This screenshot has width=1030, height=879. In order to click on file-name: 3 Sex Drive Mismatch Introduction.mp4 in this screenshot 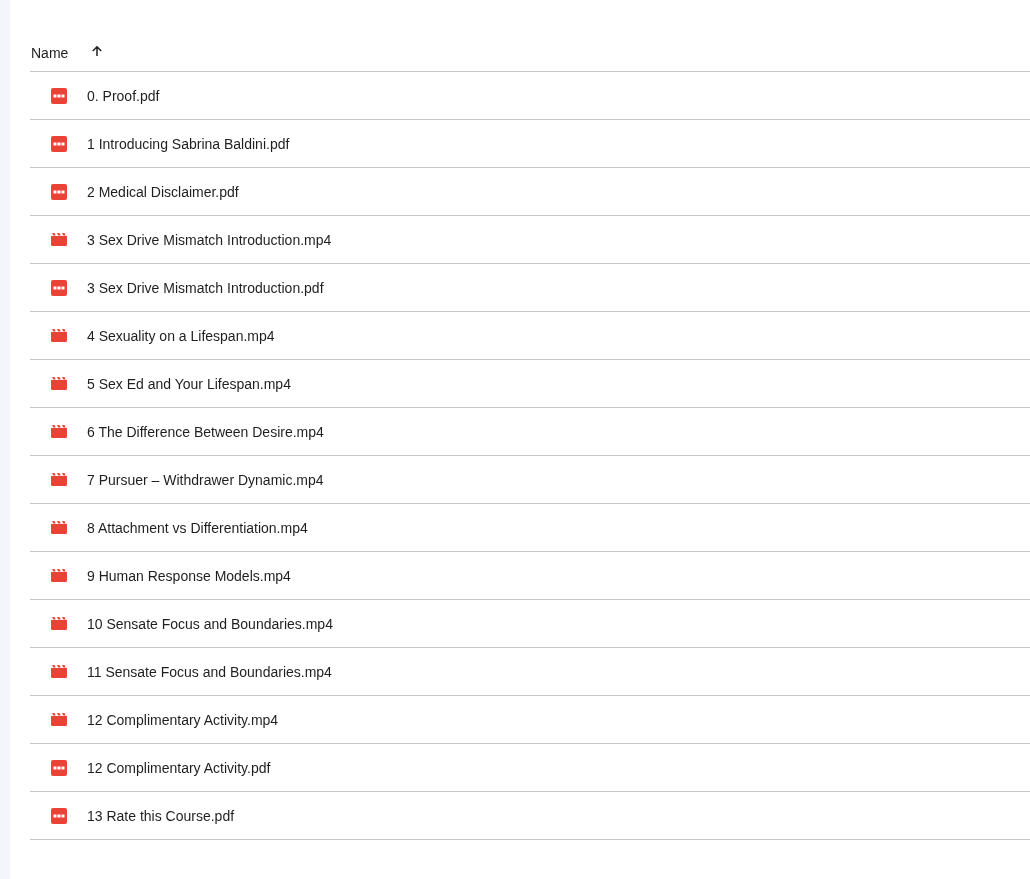, I will do `click(209, 239)`.